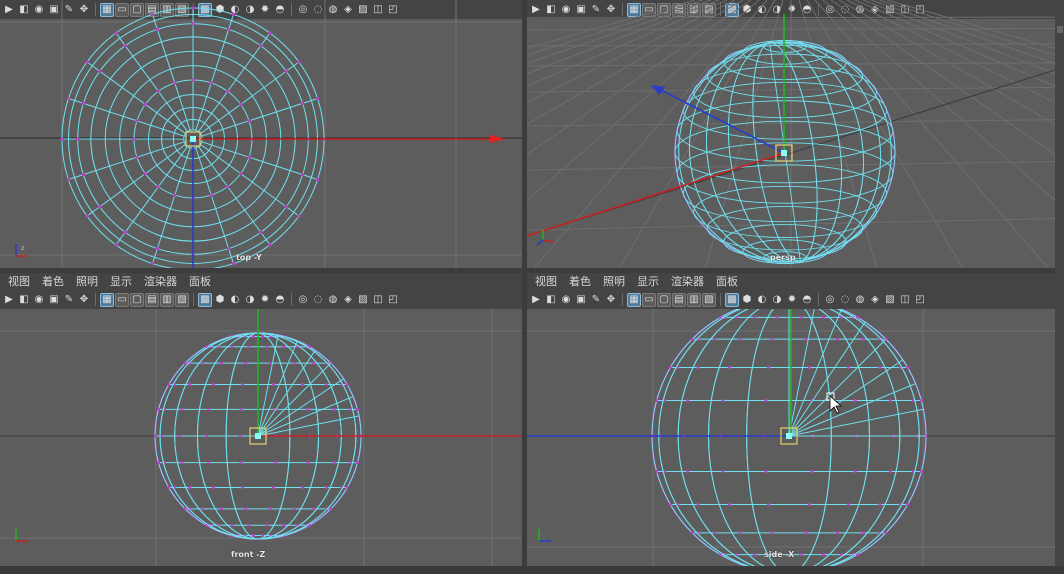 Image resolution: width=1064 pixels, height=574 pixels. What do you see at coordinates (22, 248) in the screenshot?
I see `svg-text: z` at bounding box center [22, 248].